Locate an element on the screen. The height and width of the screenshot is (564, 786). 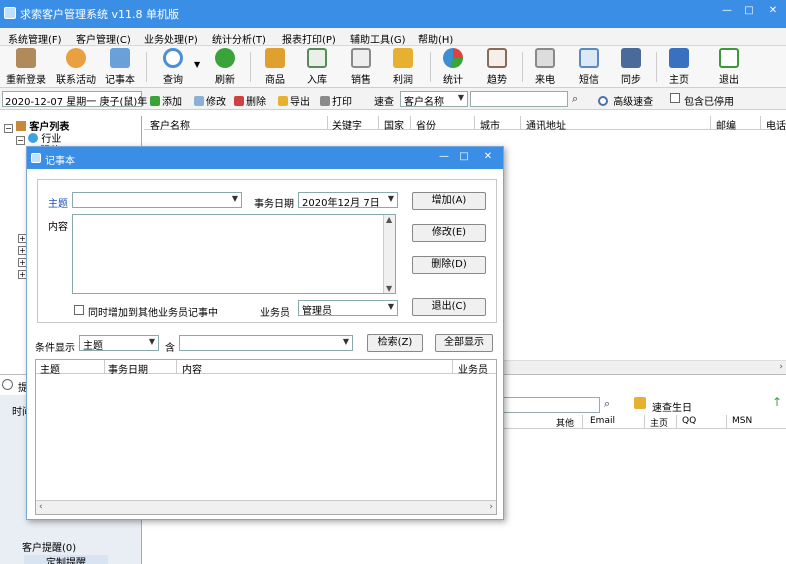
column-msn: MSN is located at coordinates (742, 421).